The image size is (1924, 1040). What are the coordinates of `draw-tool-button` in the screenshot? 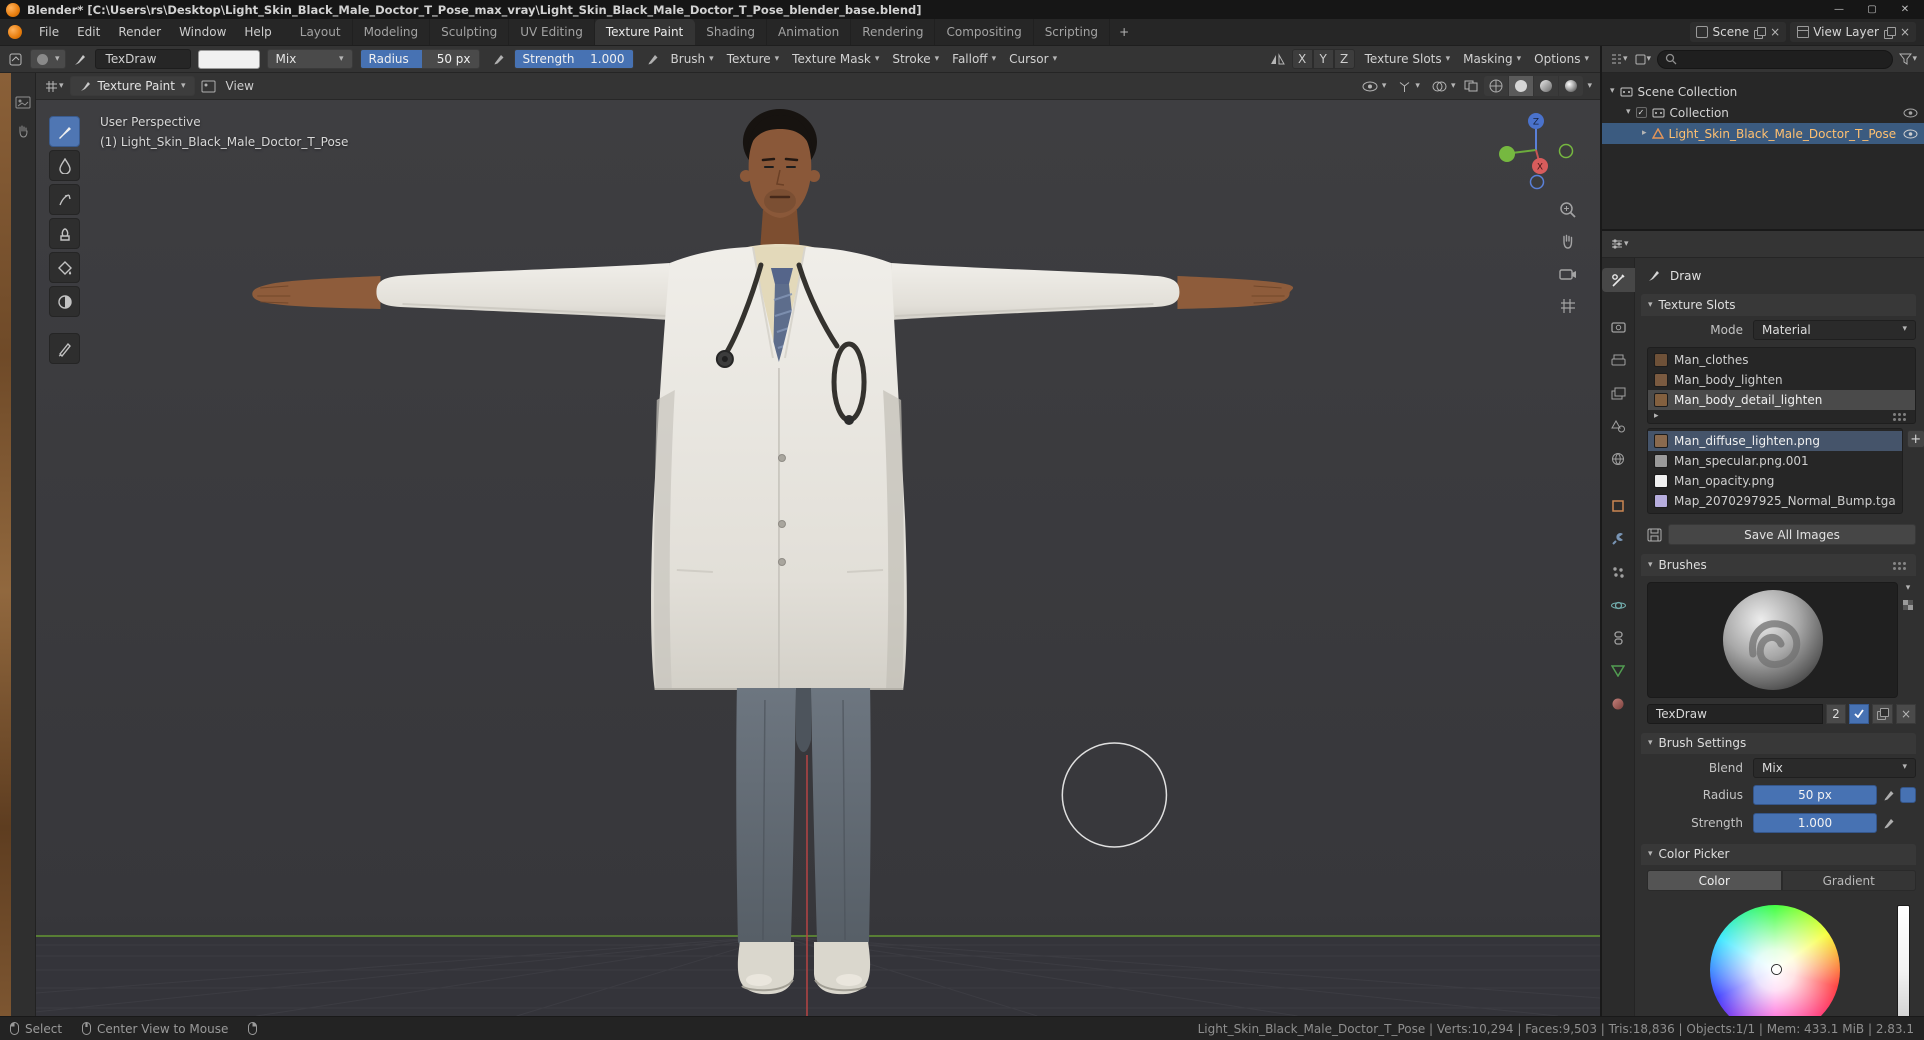 It's located at (64, 131).